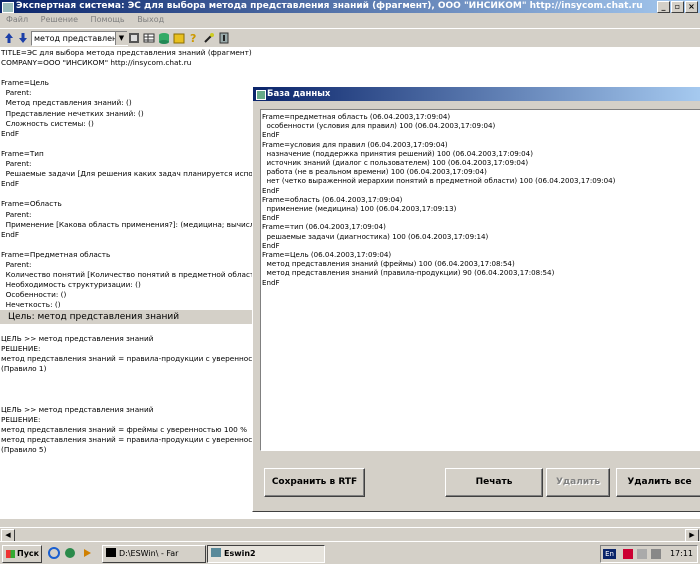 Image resolution: width=700 pixels, height=564 pixels. I want to click on goal-label: Цель: метод представления знаний, so click(130, 317).